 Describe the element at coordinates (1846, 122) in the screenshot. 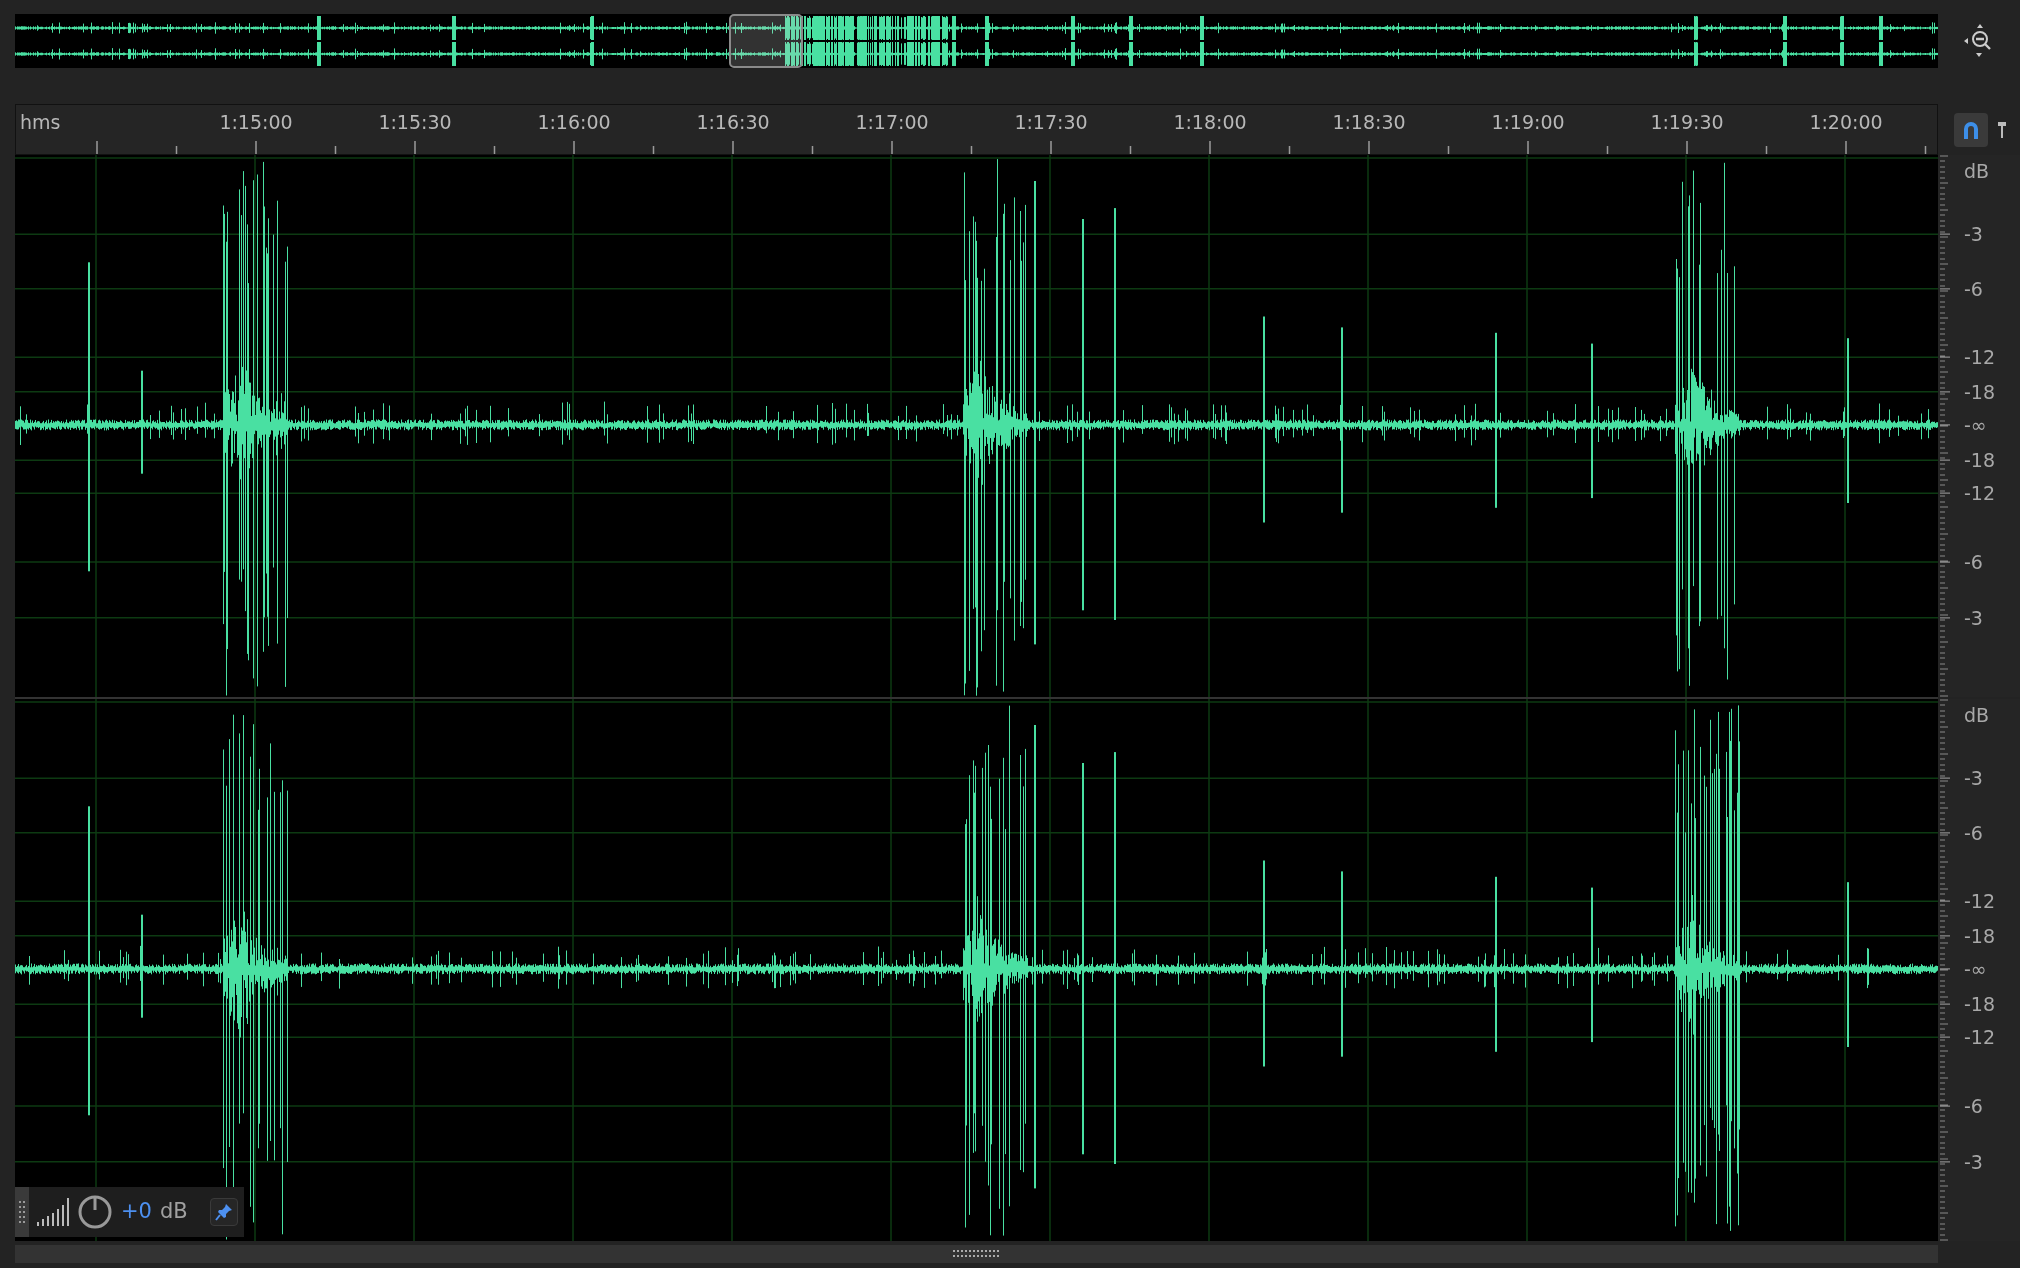

I see `time-label: 1:20:00` at that location.